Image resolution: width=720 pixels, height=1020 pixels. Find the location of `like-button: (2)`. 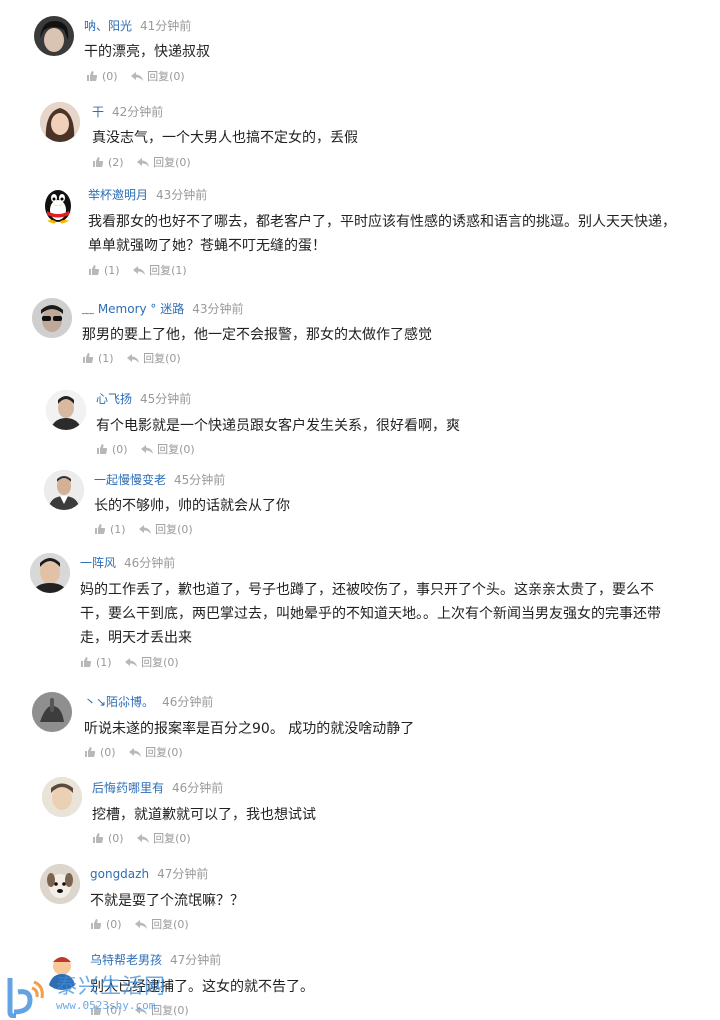

like-button: (2) is located at coordinates (108, 162).